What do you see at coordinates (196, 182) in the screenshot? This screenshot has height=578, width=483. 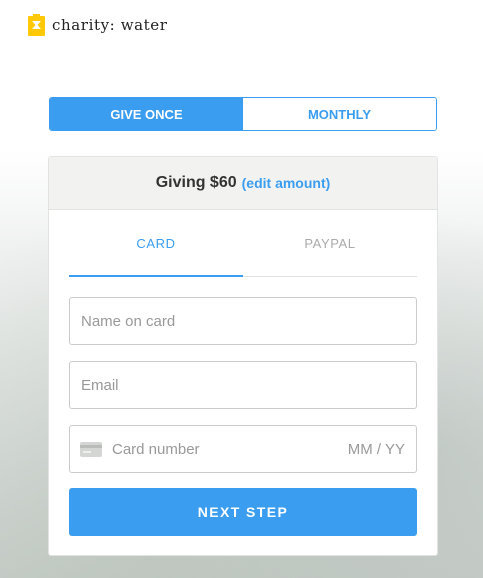 I see `giving-amount: Giving $60` at bounding box center [196, 182].